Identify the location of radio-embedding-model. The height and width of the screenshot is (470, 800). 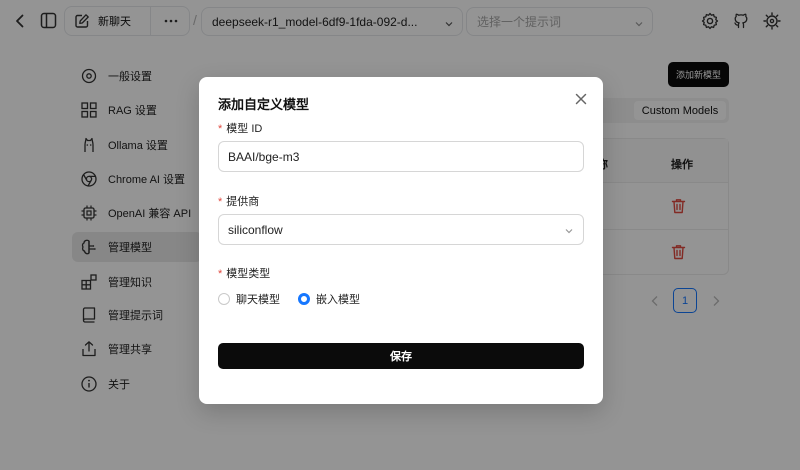
(304, 299).